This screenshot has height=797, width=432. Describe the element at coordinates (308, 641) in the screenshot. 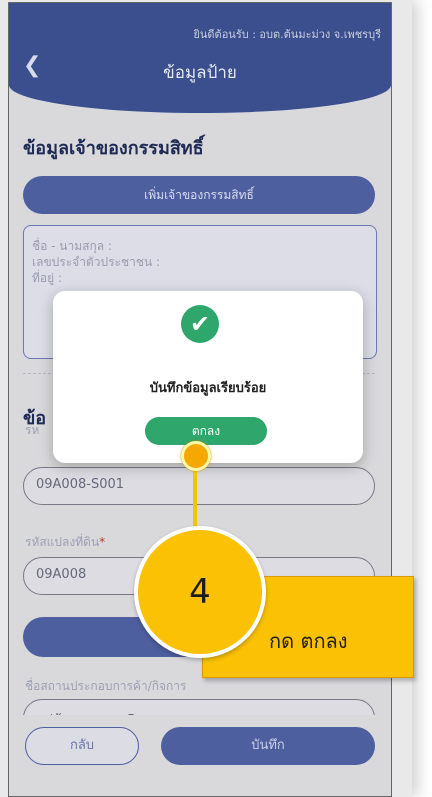

I see `callout-instruction: กด ตกลง` at that location.